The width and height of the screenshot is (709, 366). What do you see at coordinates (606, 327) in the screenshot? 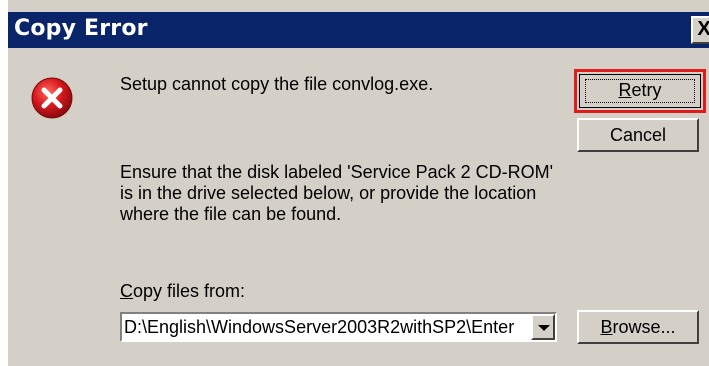
I see `browse-accelerator: B` at bounding box center [606, 327].